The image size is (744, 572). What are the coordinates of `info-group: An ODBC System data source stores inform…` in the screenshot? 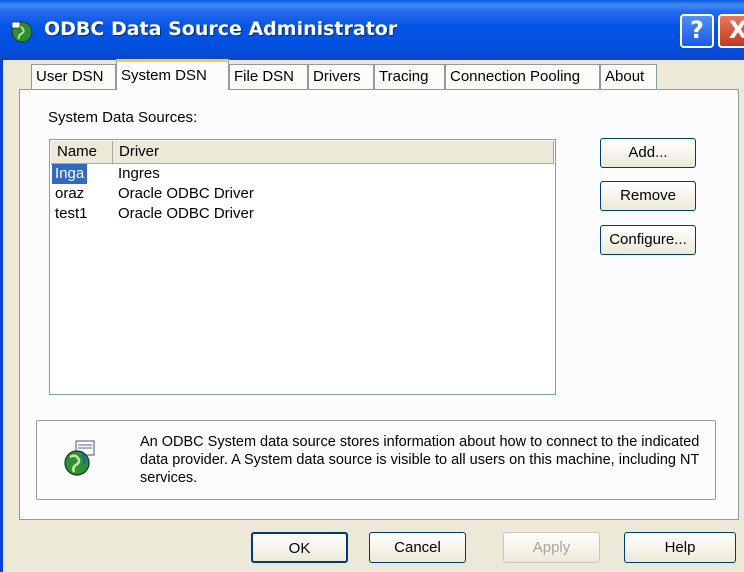 It's located at (376, 460).